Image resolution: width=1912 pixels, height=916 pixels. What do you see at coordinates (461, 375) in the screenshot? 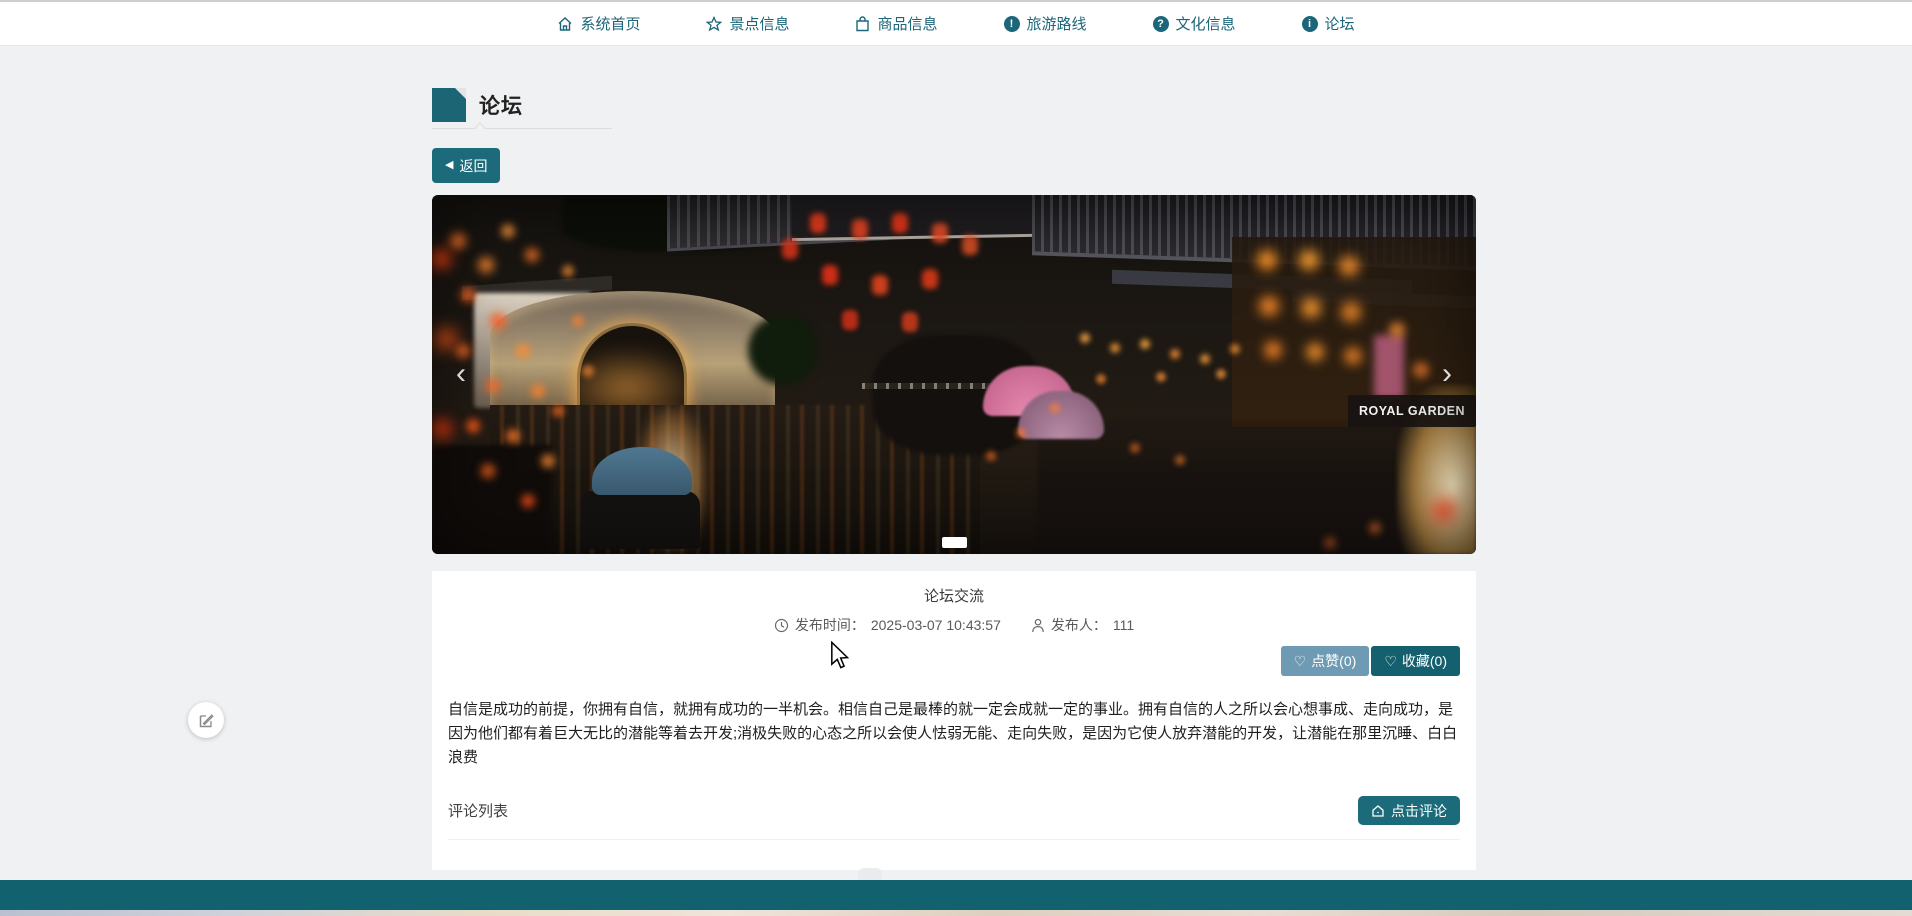
I see `carousel-prev-button: ‹` at bounding box center [461, 375].